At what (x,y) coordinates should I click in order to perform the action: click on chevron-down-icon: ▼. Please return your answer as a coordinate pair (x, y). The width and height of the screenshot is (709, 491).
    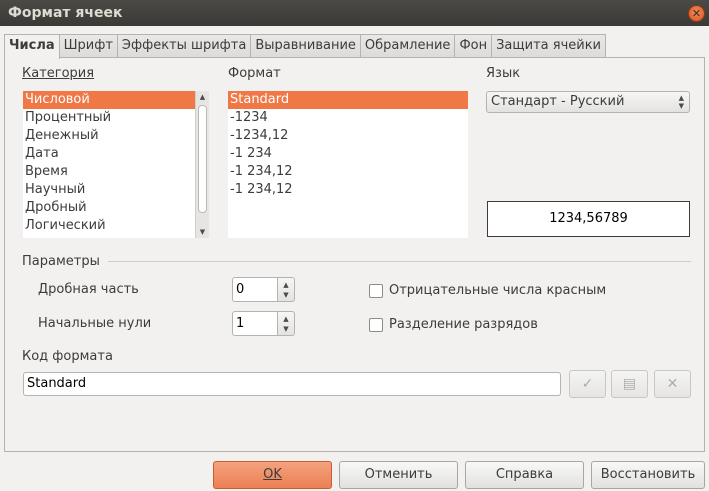
    Looking at the image, I should click on (202, 232).